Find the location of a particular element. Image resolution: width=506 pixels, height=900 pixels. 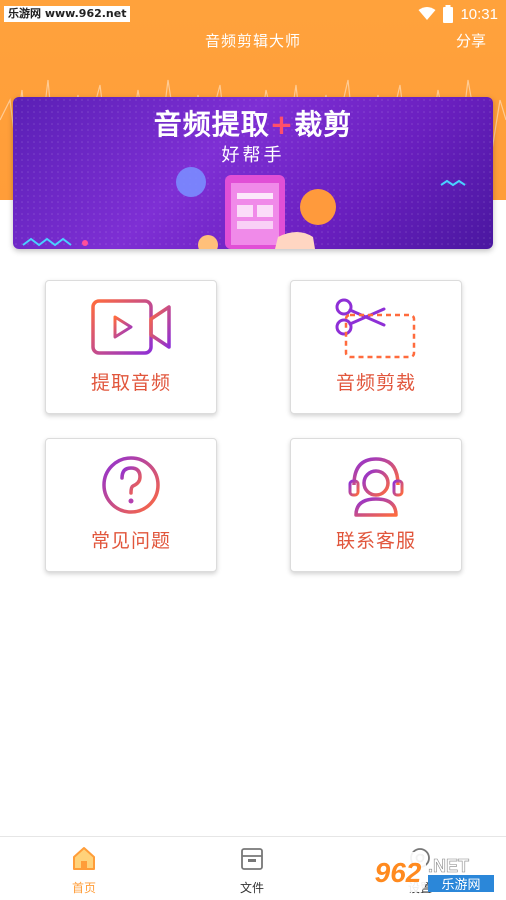

extract-audio-button: 提取音频 is located at coordinates (131, 347).